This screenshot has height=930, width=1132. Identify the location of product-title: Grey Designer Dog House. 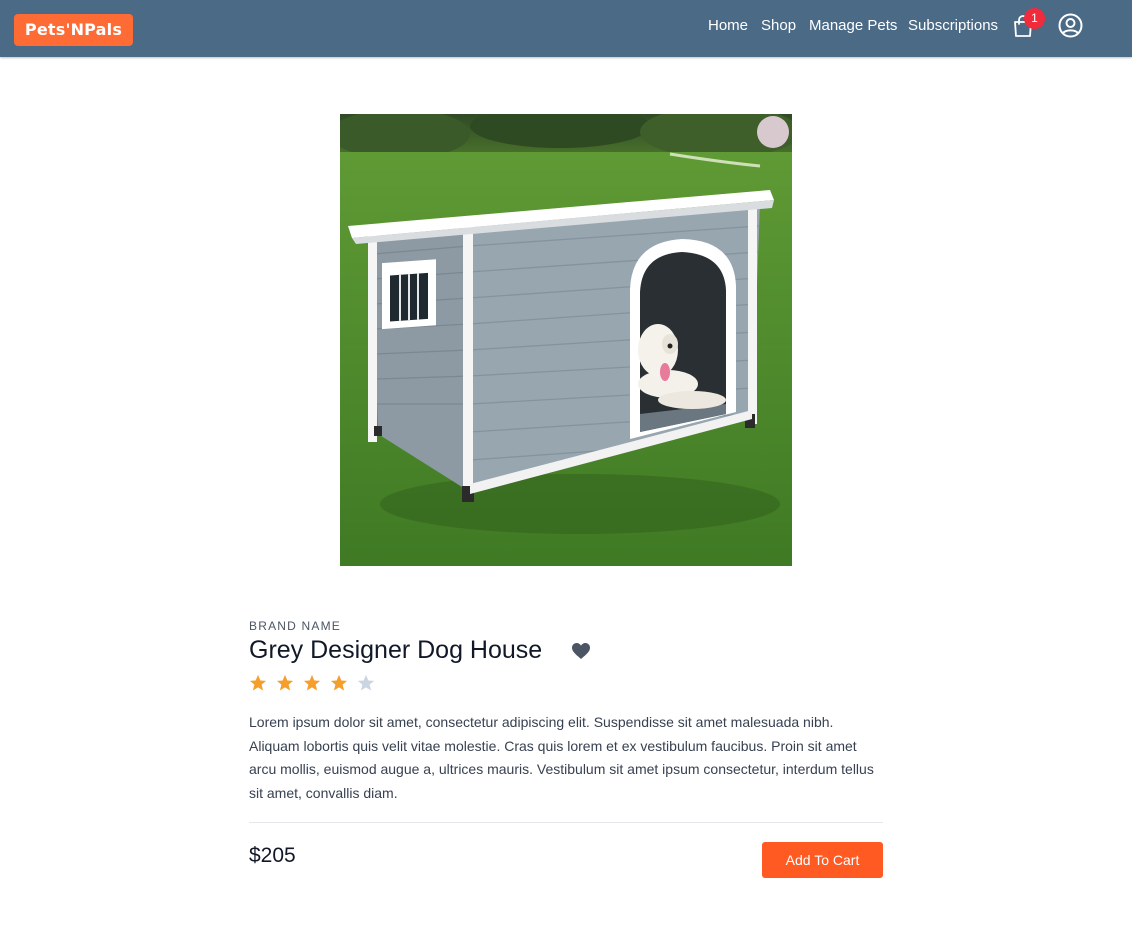
(396, 650).